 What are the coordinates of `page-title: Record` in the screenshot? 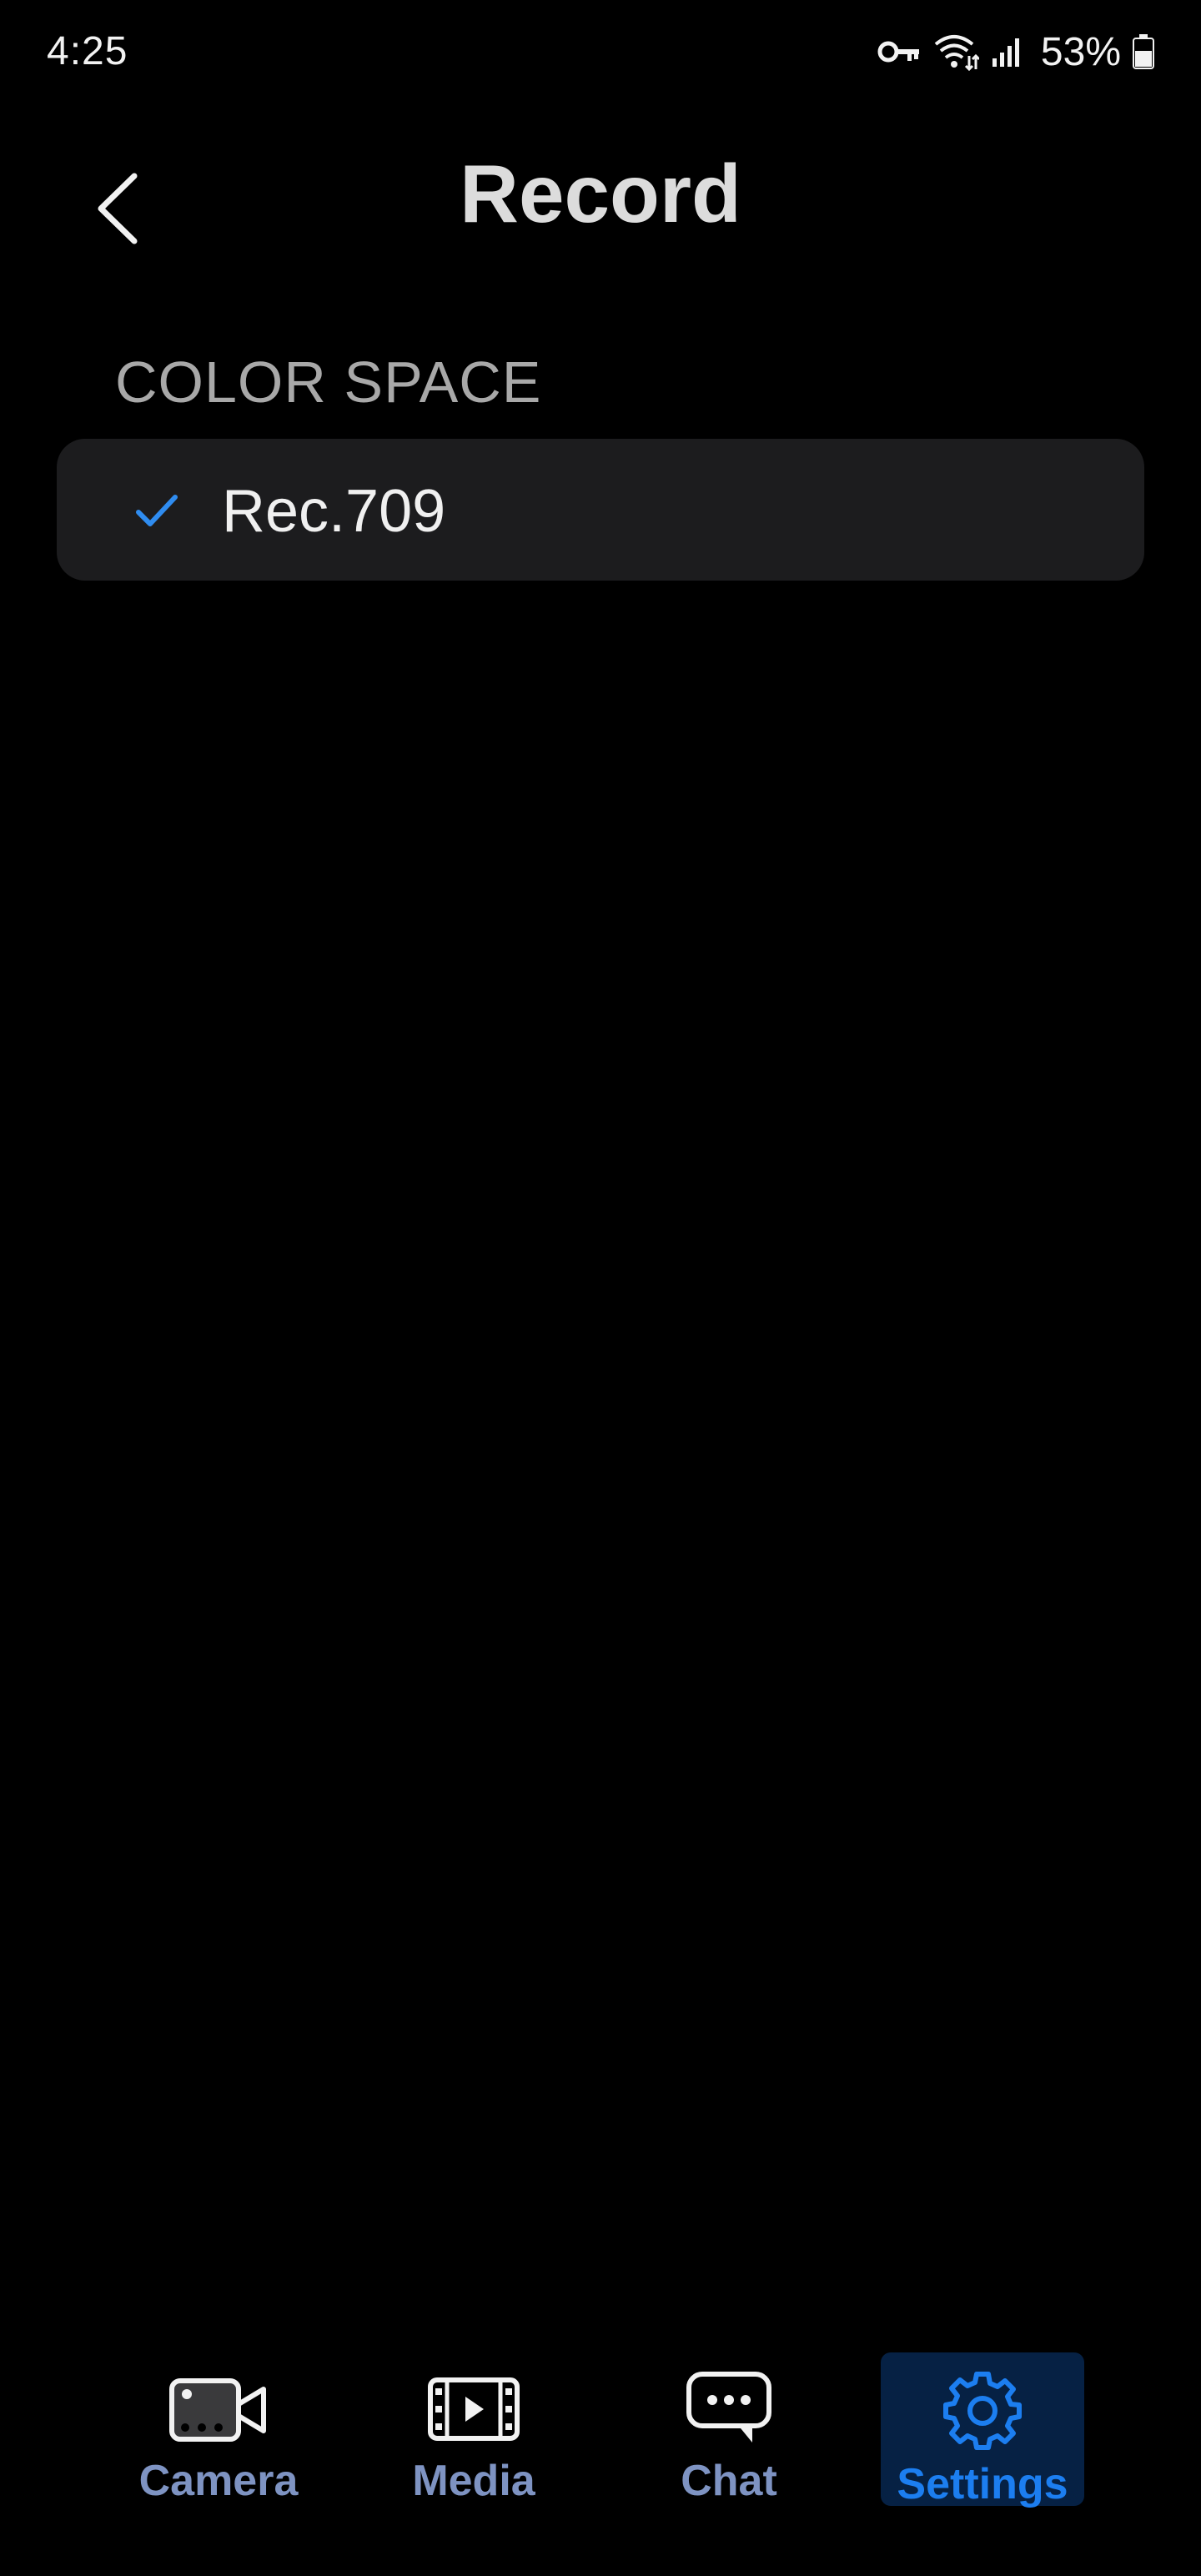 It's located at (601, 193).